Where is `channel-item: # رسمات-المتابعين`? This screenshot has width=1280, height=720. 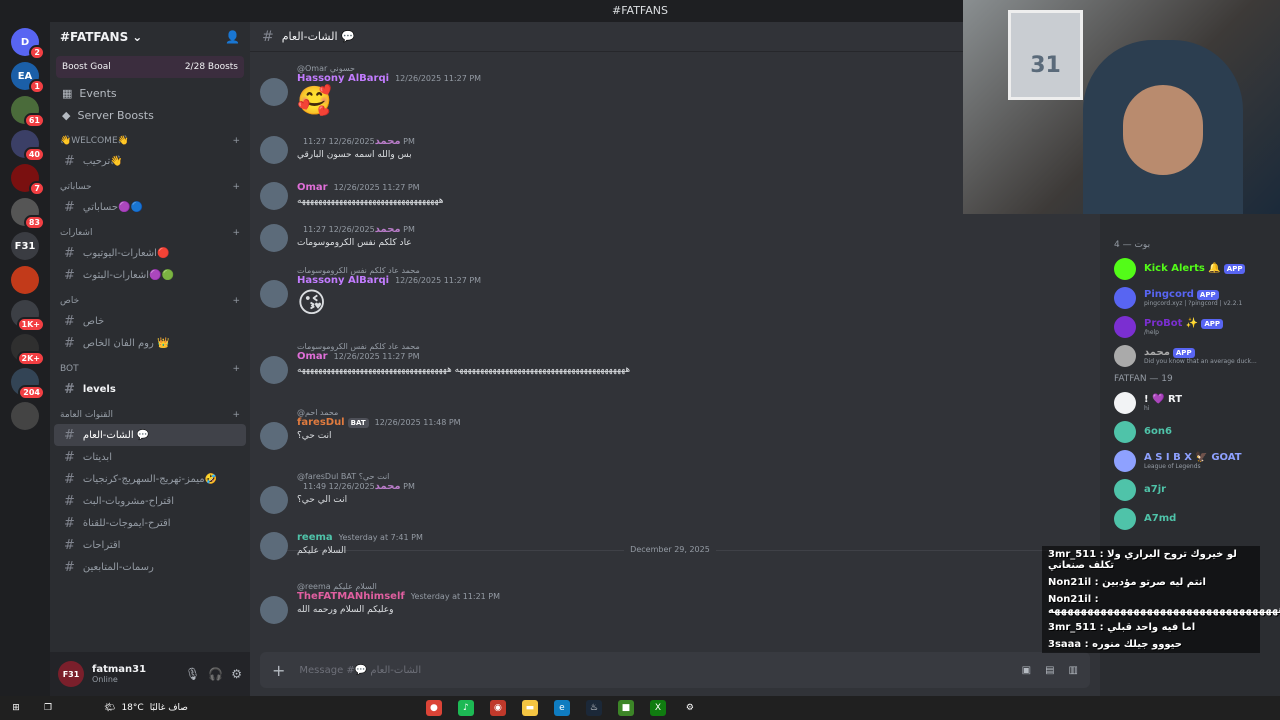
channel-item: # رسمات-المتابعين is located at coordinates (150, 567).